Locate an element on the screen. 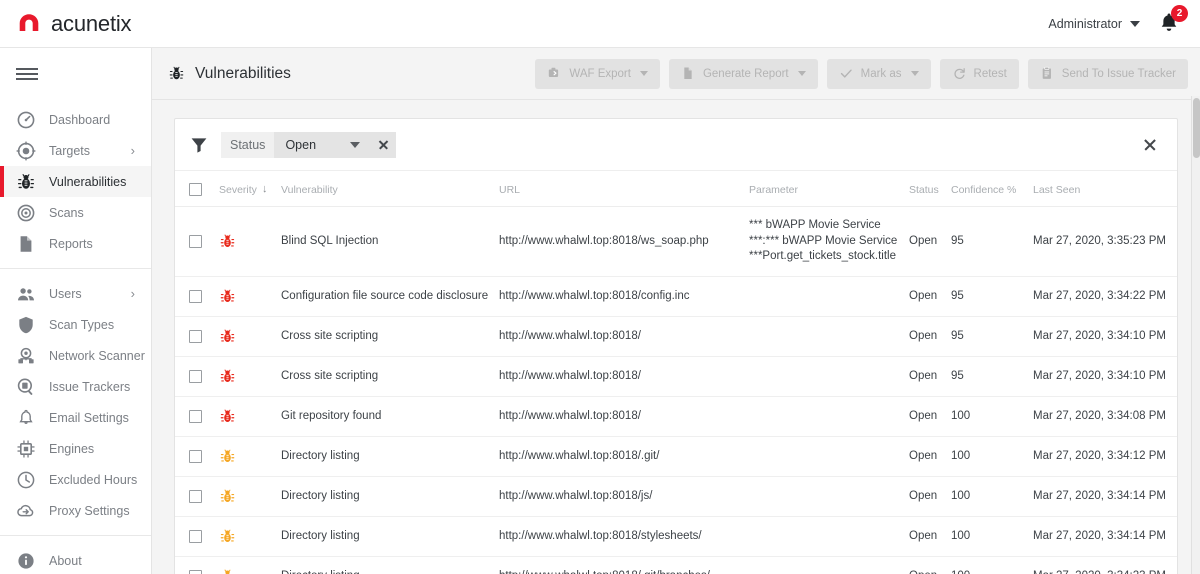 Image resolution: width=1200 pixels, height=574 pixels. refresh-icon is located at coordinates (959, 73).